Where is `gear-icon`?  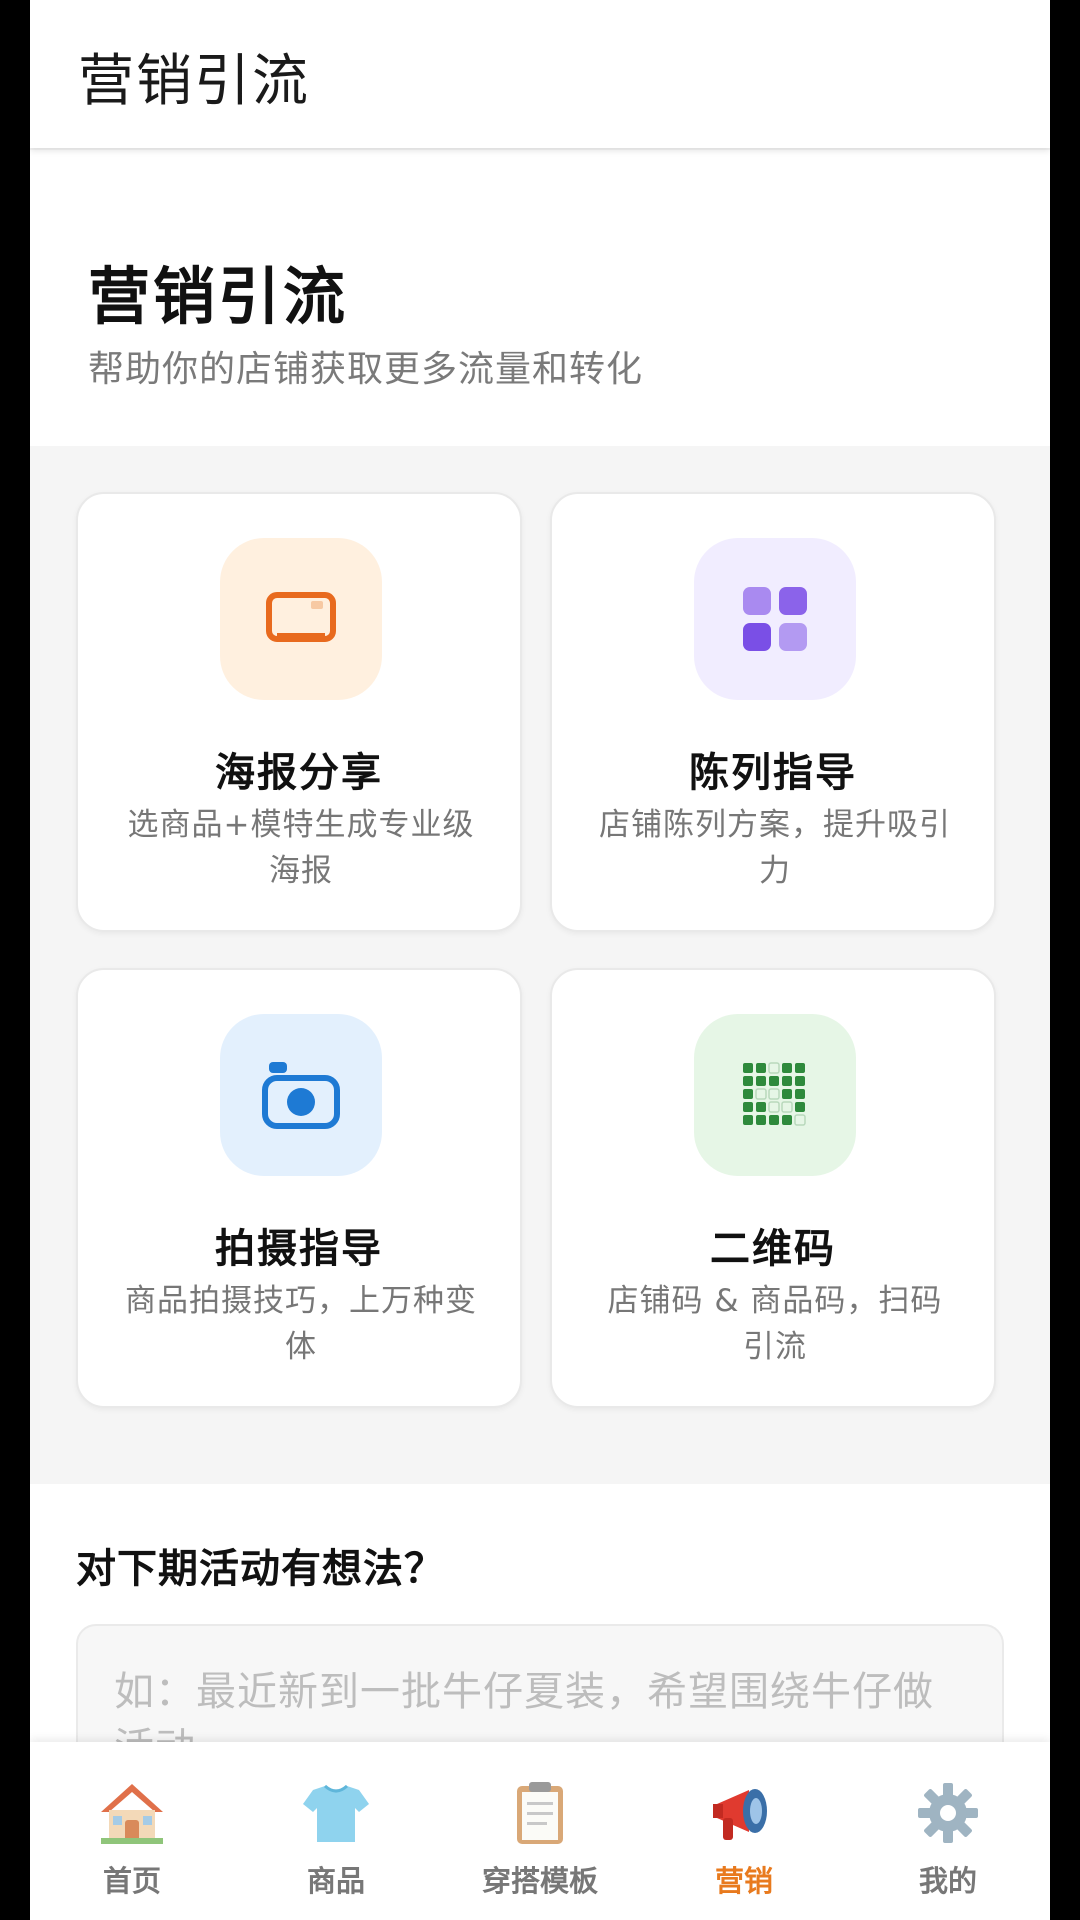 gear-icon is located at coordinates (948, 1813).